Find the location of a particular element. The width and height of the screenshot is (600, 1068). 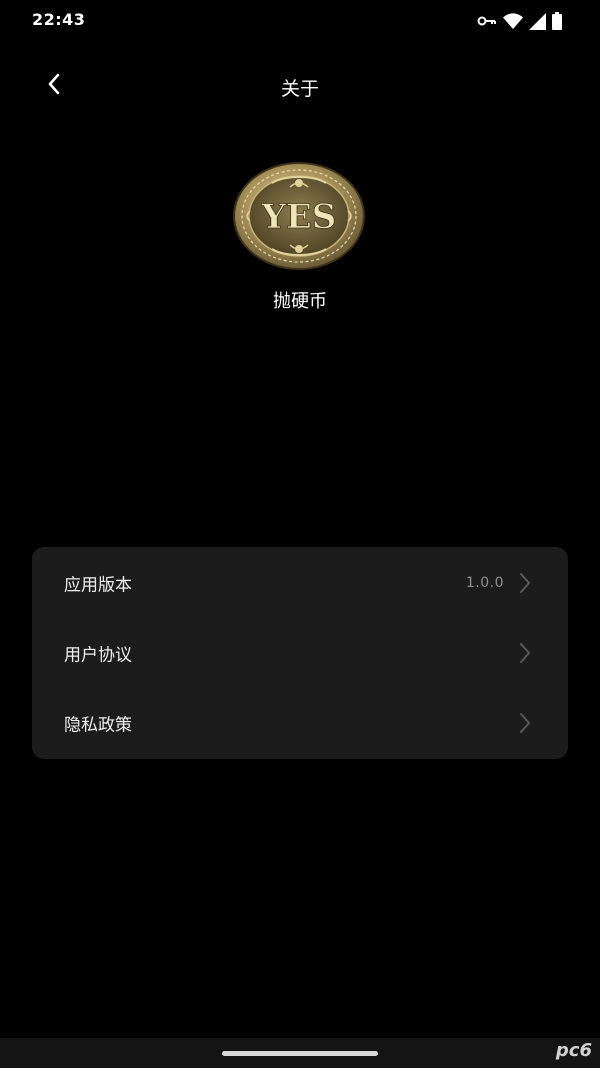

status-icons is located at coordinates (519, 21).